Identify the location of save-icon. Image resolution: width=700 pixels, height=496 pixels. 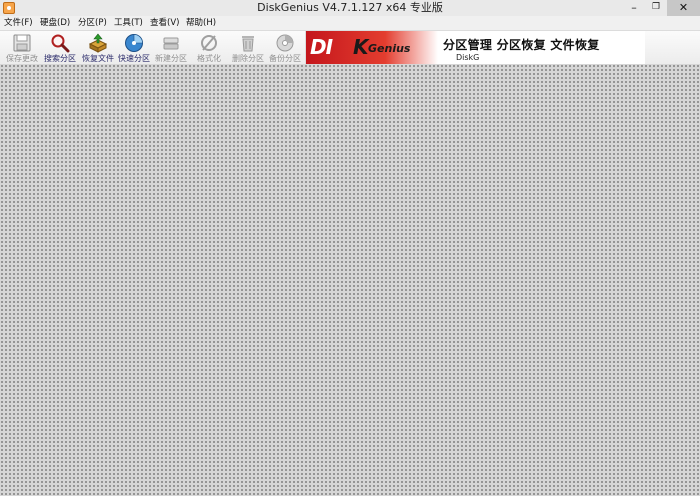
(22, 43).